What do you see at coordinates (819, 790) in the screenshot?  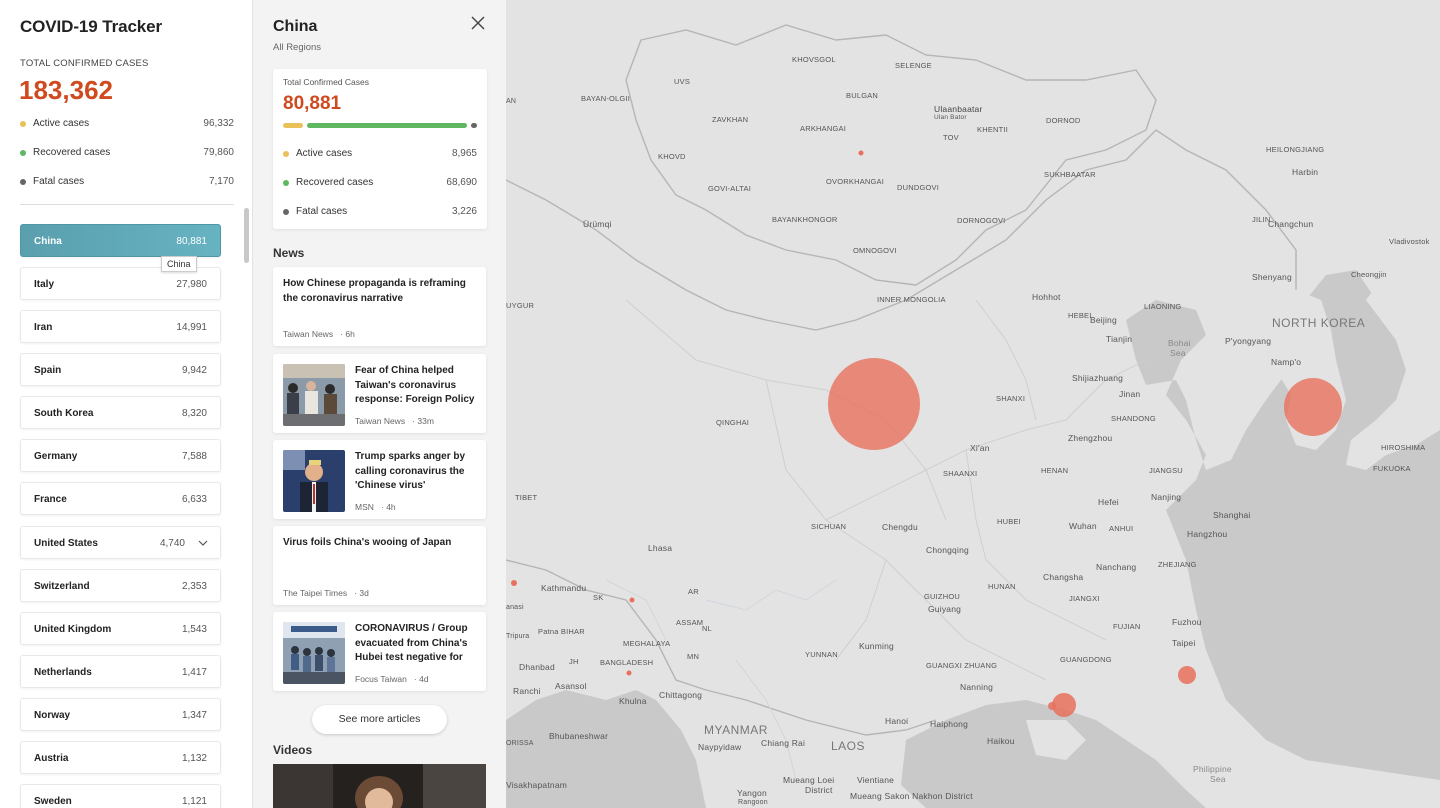 I see `map-label: District` at bounding box center [819, 790].